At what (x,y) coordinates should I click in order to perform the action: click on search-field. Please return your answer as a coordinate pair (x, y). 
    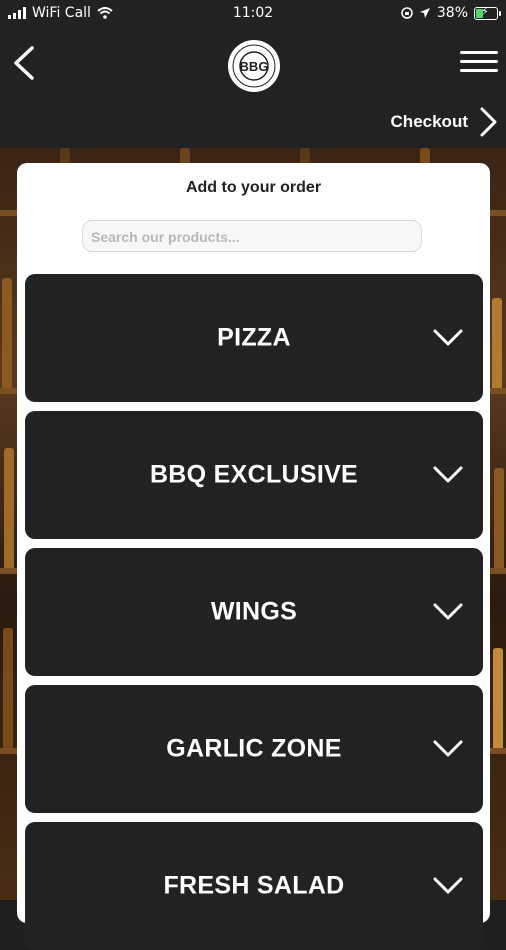
    Looking at the image, I should click on (252, 236).